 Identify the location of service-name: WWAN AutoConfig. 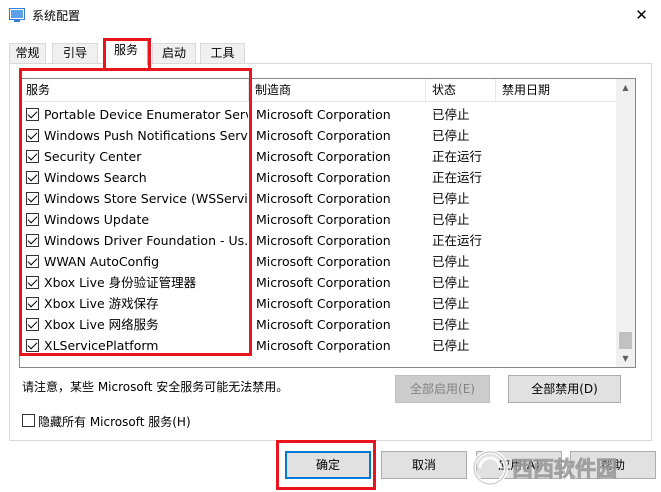
(102, 261).